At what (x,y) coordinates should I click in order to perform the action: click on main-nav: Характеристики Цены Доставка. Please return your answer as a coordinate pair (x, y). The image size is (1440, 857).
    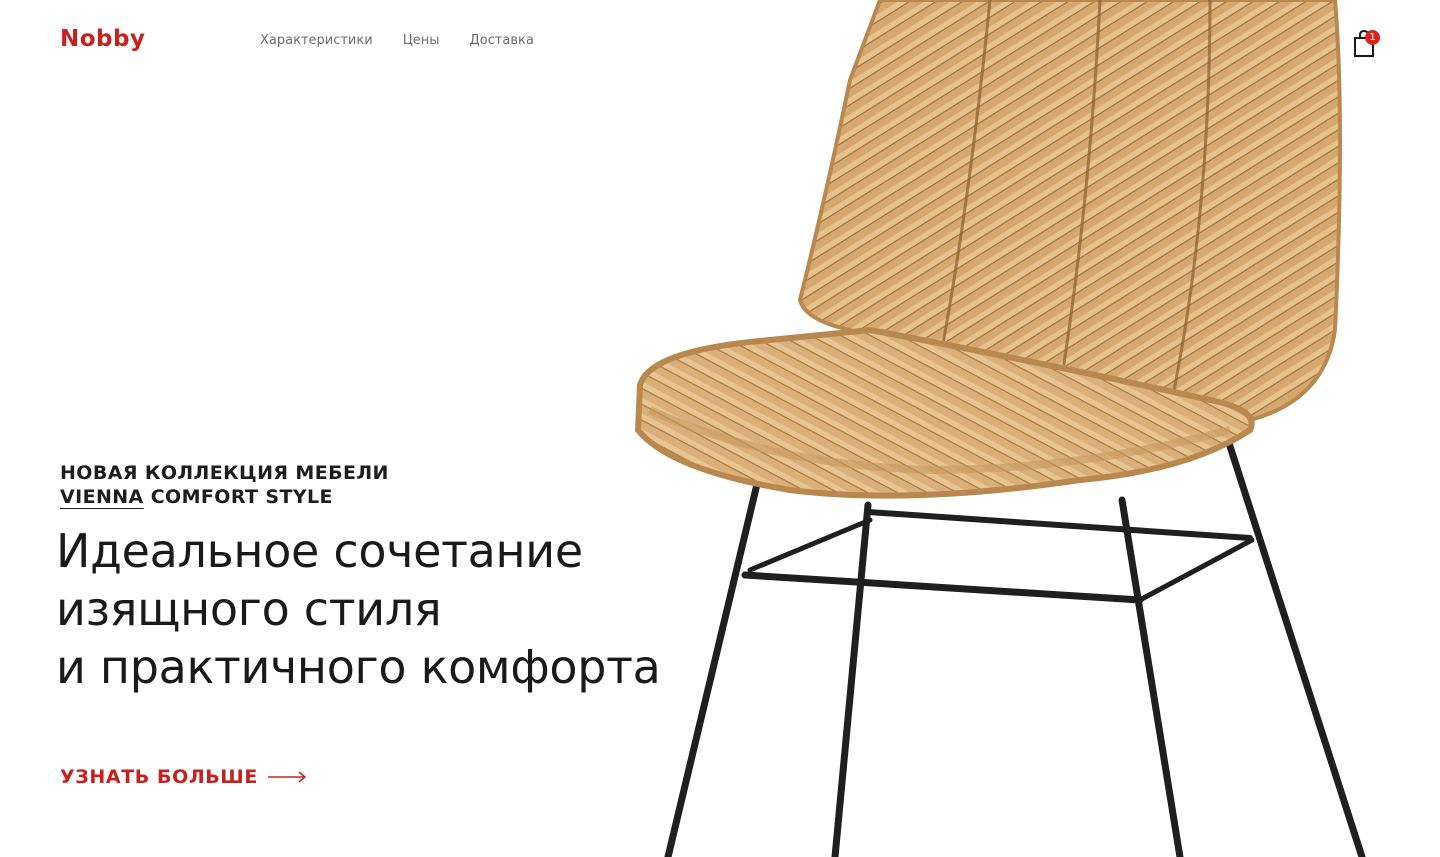
    Looking at the image, I should click on (397, 40).